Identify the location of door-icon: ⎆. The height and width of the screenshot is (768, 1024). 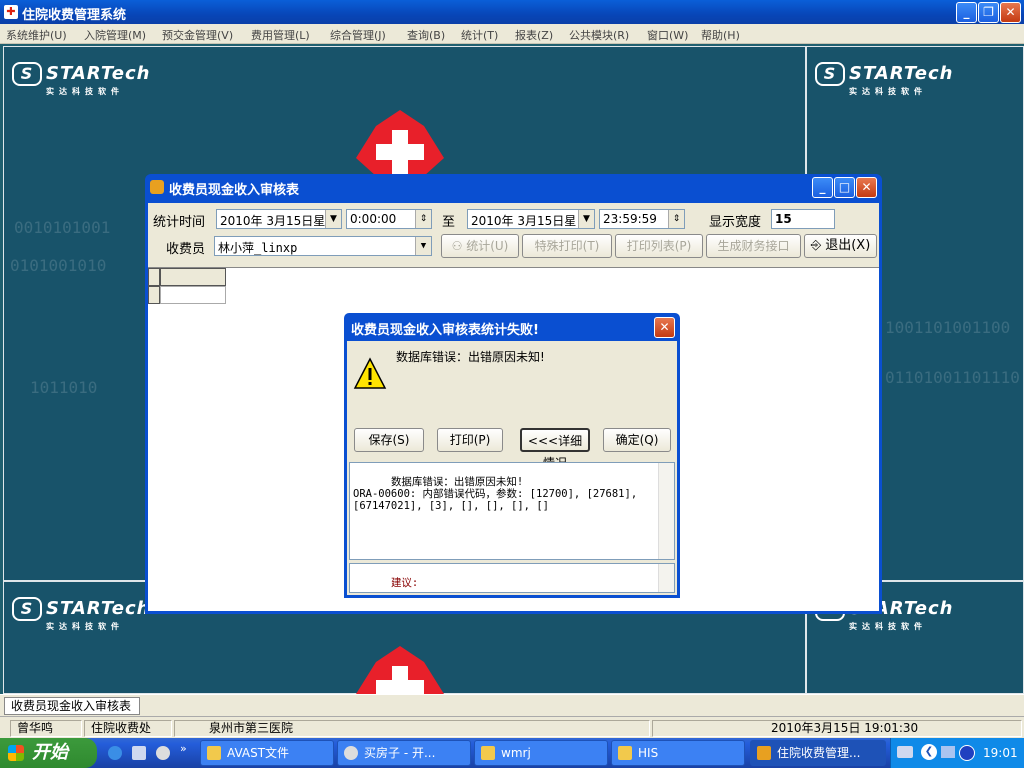
(818, 245).